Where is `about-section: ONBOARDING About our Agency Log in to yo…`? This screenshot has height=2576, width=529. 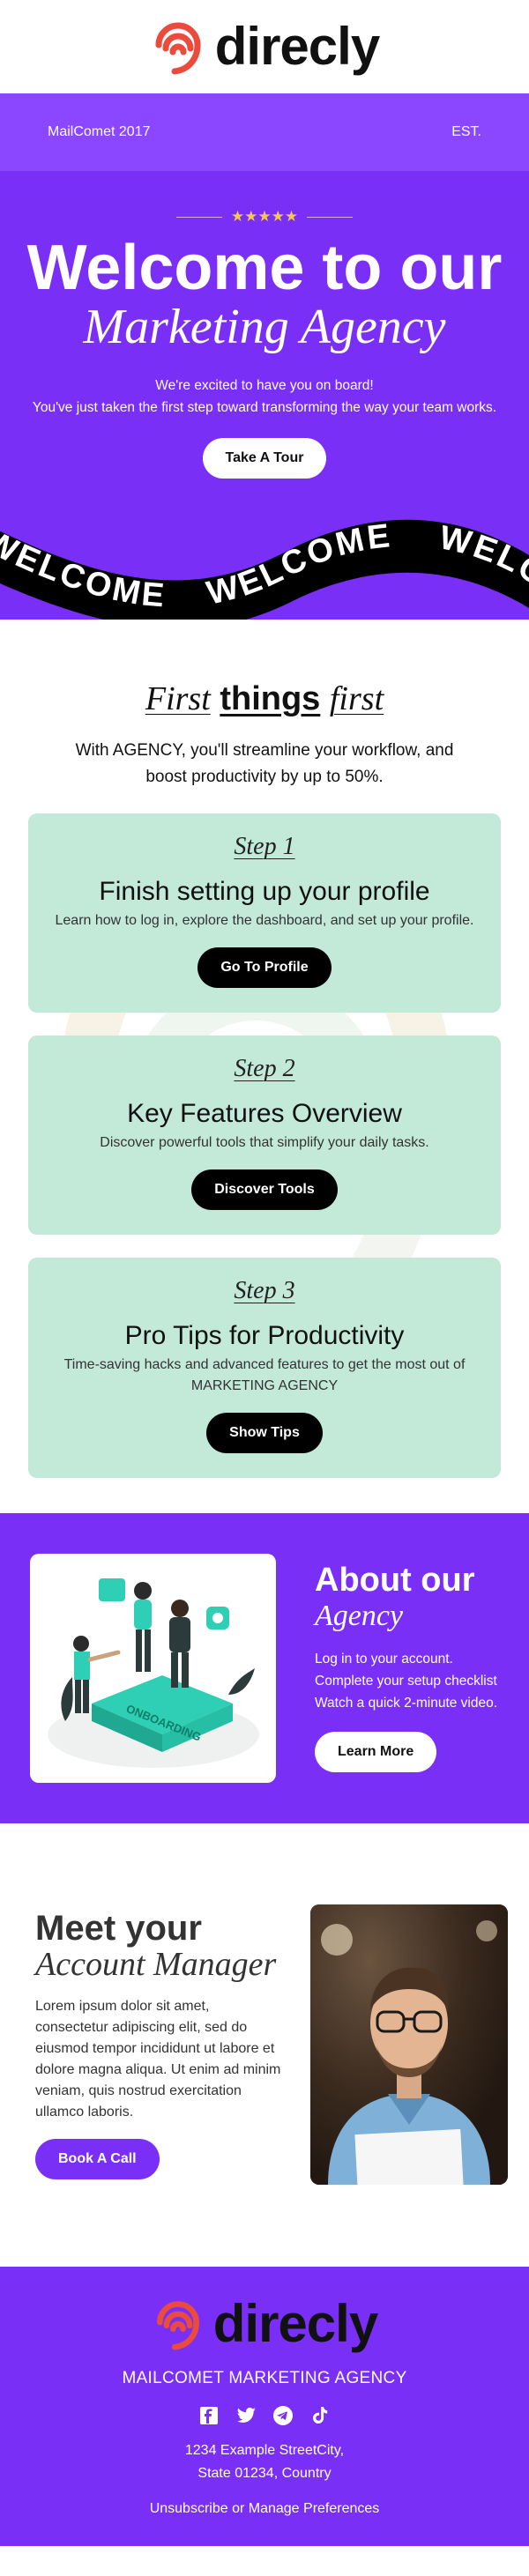 about-section: ONBOARDING About our Agency Log in to yo… is located at coordinates (264, 1667).